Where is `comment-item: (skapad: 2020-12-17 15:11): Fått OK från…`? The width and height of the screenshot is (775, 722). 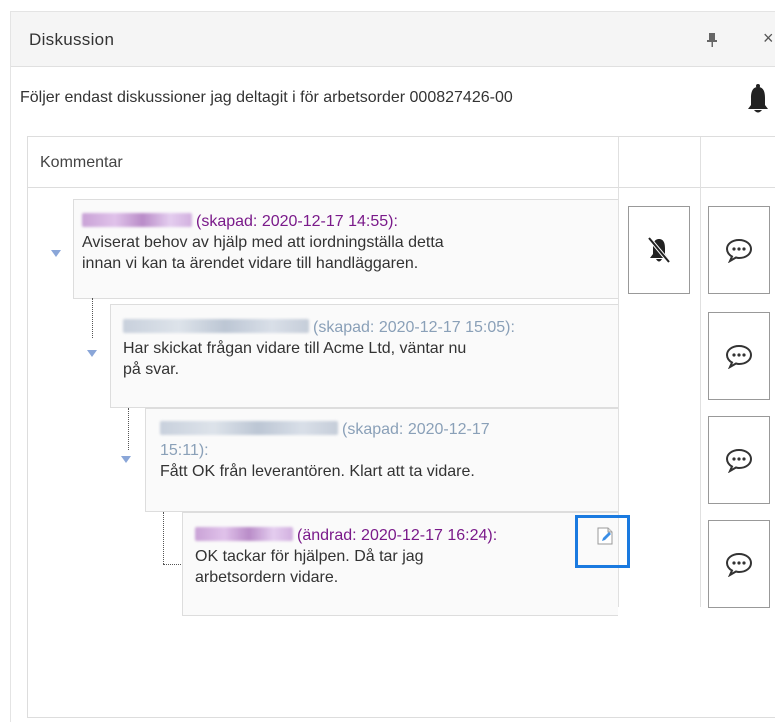
comment-item: (skapad: 2020-12-17 15:11): Fått OK från… is located at coordinates (381, 460).